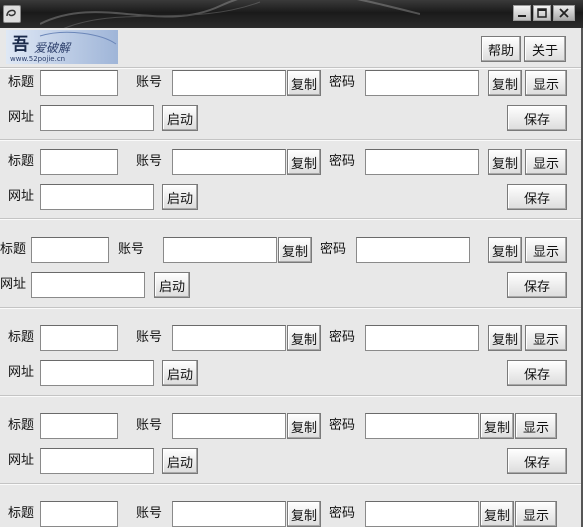 This screenshot has height=527, width=583. I want to click on titlebar-ornament, so click(230, 14).